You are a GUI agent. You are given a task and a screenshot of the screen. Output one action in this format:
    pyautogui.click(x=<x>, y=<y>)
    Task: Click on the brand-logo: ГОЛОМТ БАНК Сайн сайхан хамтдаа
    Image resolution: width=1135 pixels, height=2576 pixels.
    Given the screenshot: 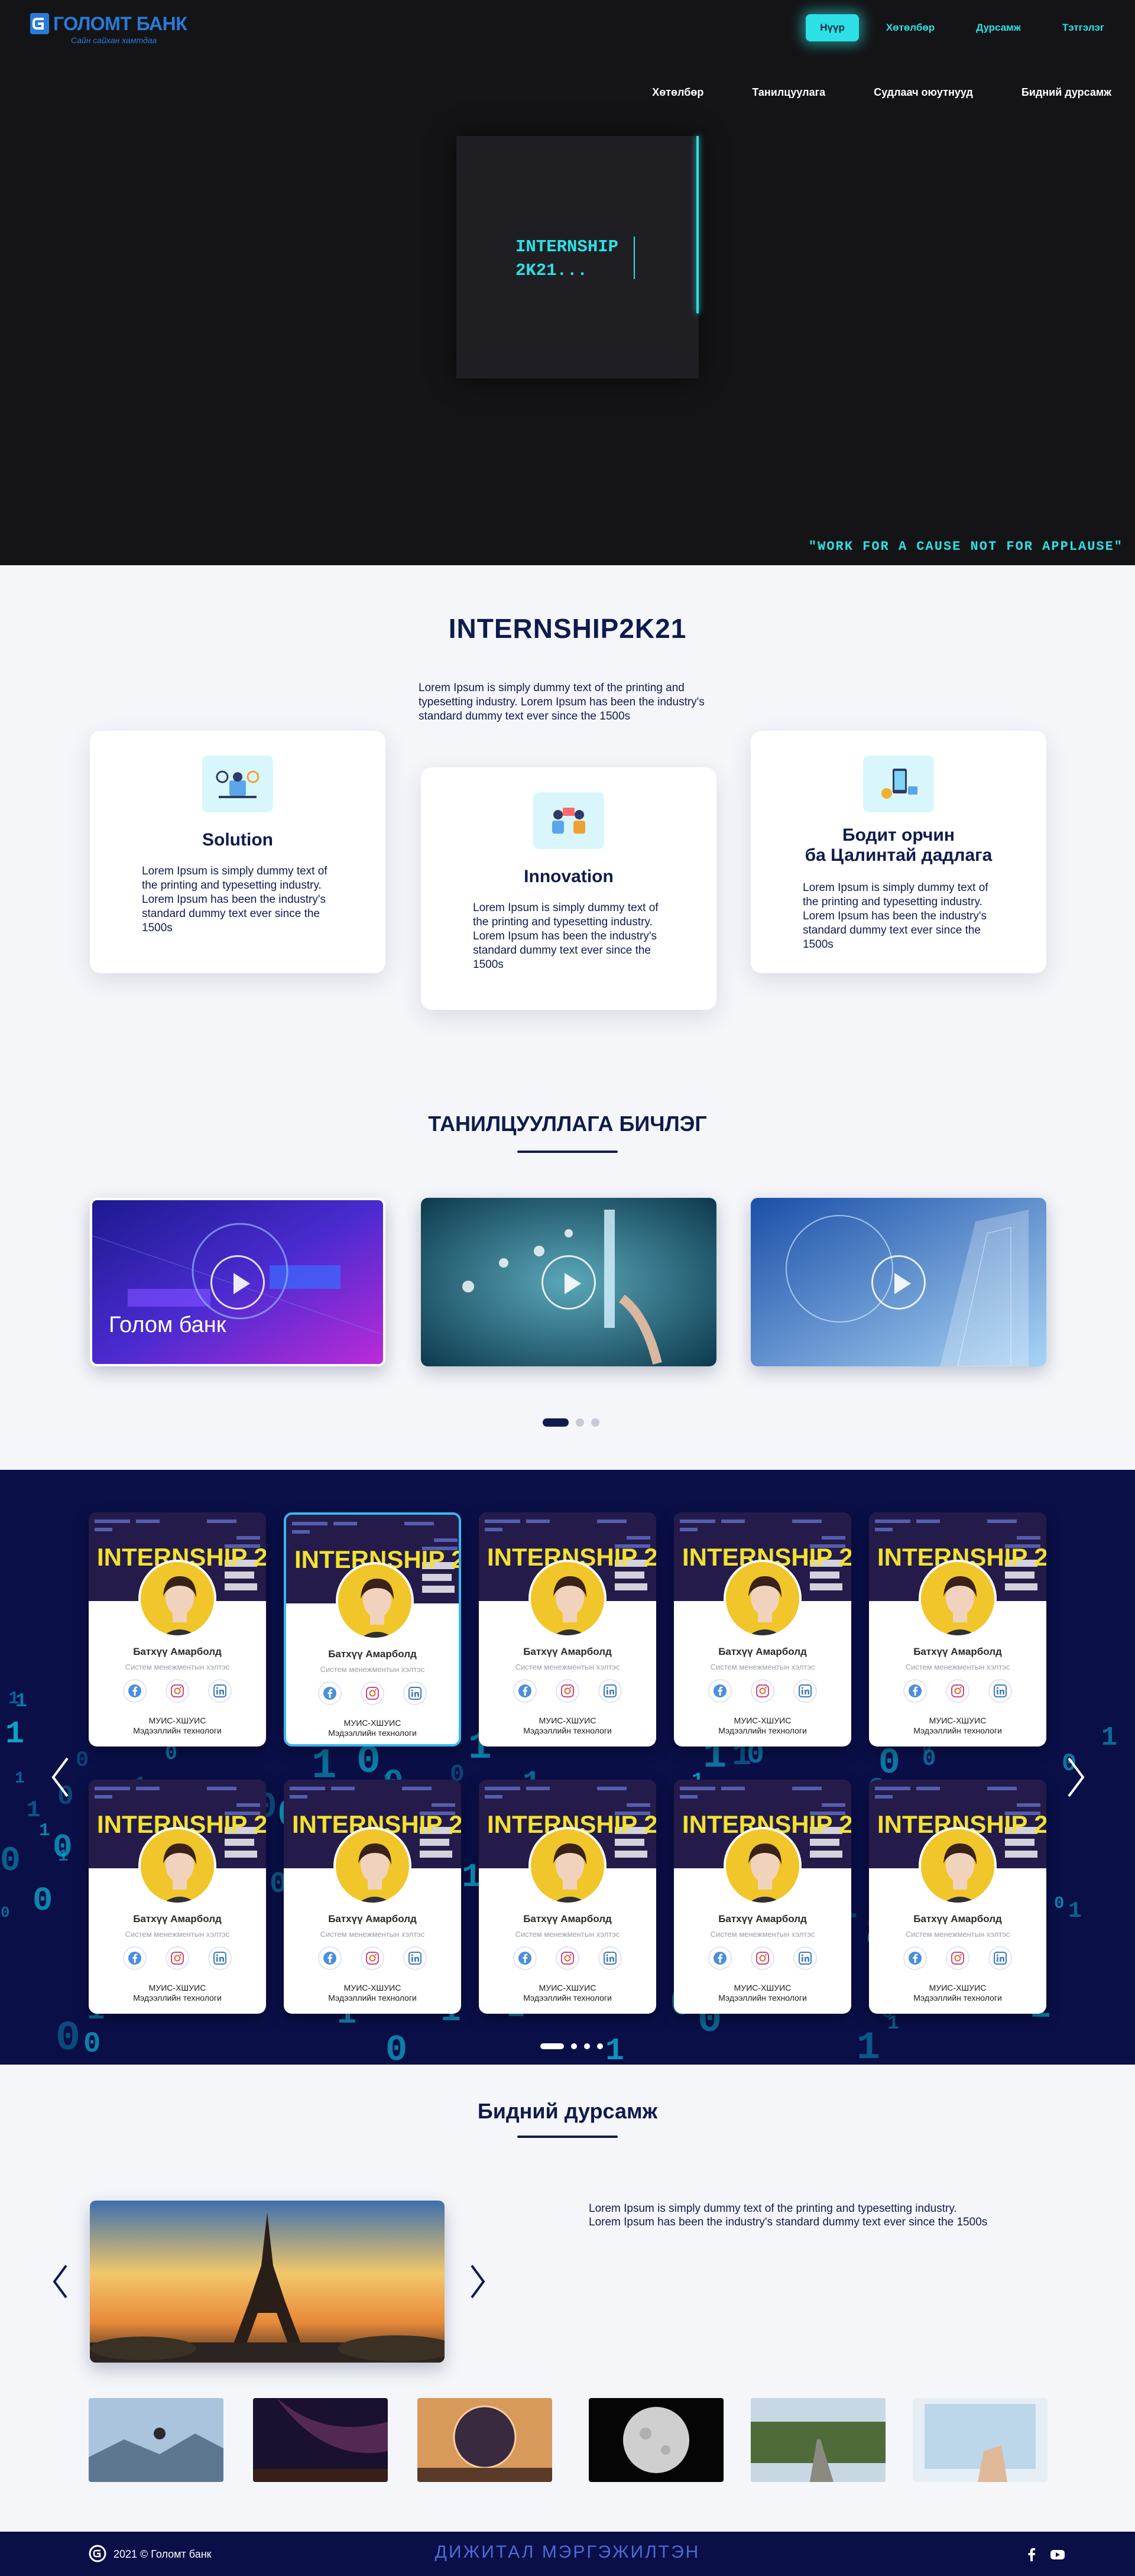 What is the action you would take?
    pyautogui.click(x=110, y=29)
    